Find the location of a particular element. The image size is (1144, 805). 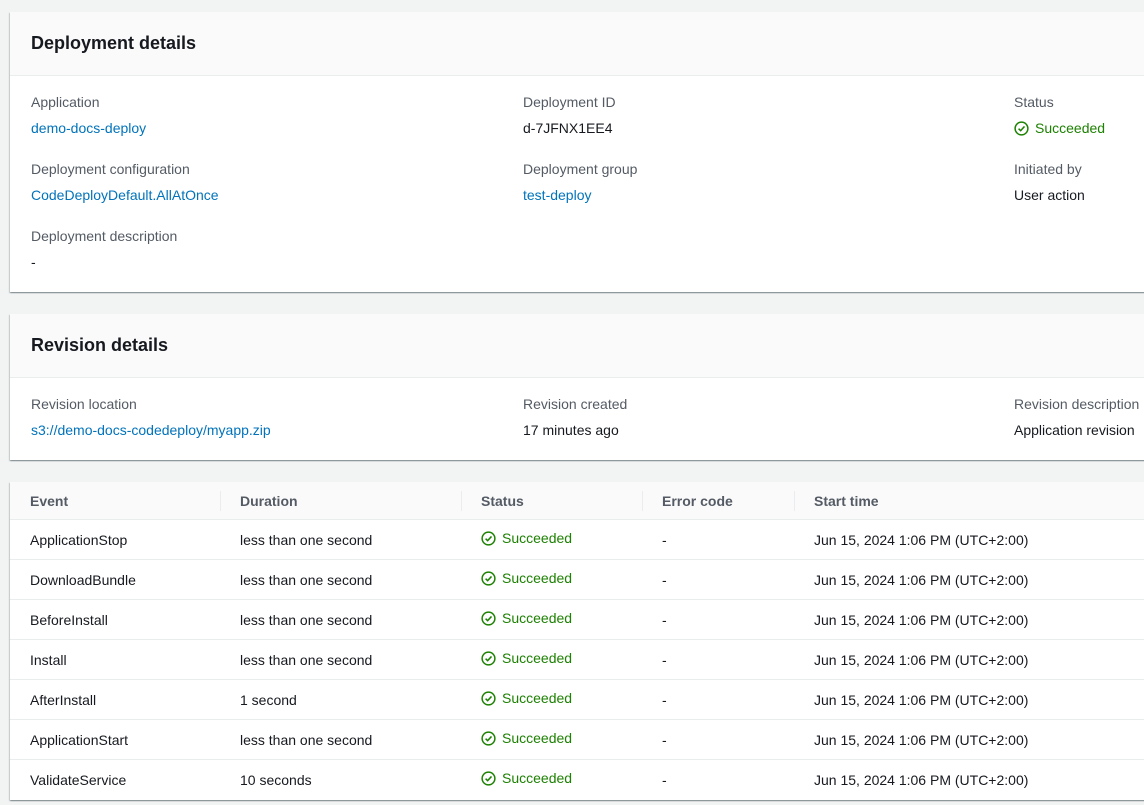

revision-location-link: s3://demo-docs-codedeploy/myapp.zip is located at coordinates (151, 430).